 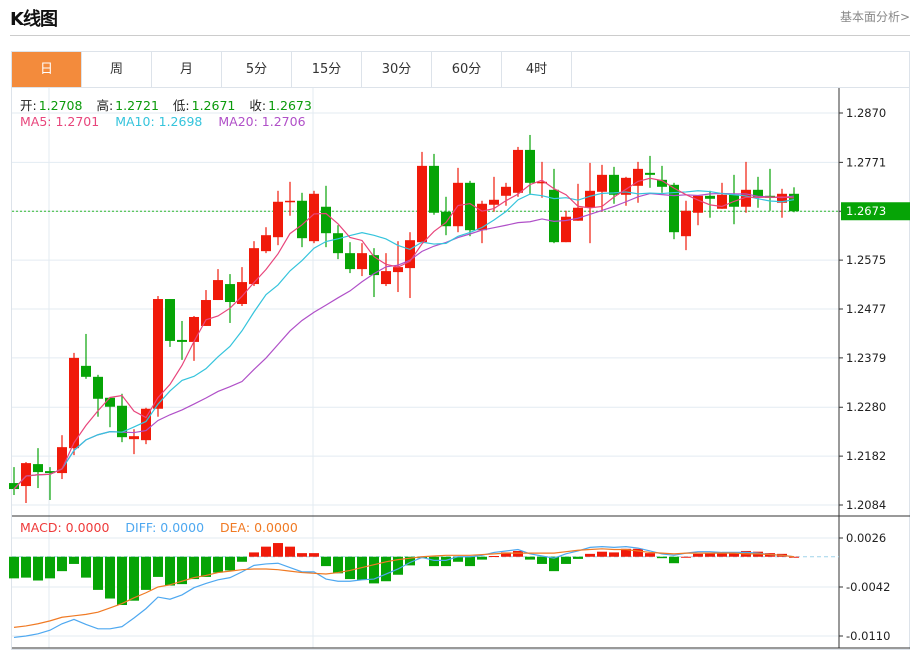 What do you see at coordinates (866, 162) in the screenshot?
I see `price-tick-label: 1.2771` at bounding box center [866, 162].